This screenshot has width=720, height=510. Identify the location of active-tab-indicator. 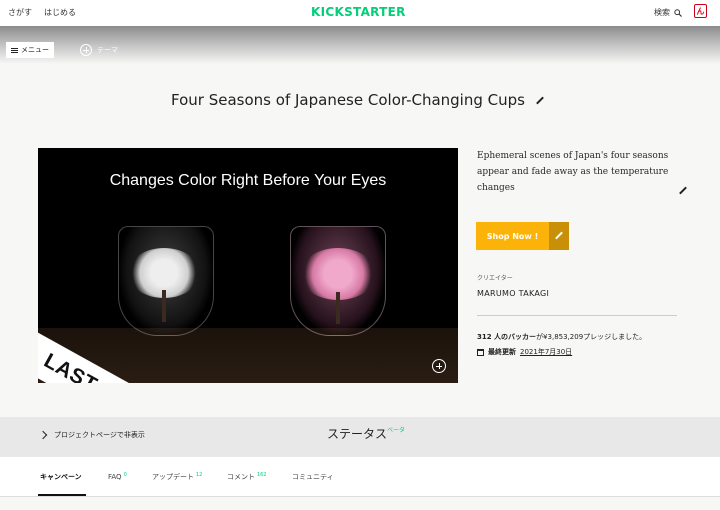
(62, 495).